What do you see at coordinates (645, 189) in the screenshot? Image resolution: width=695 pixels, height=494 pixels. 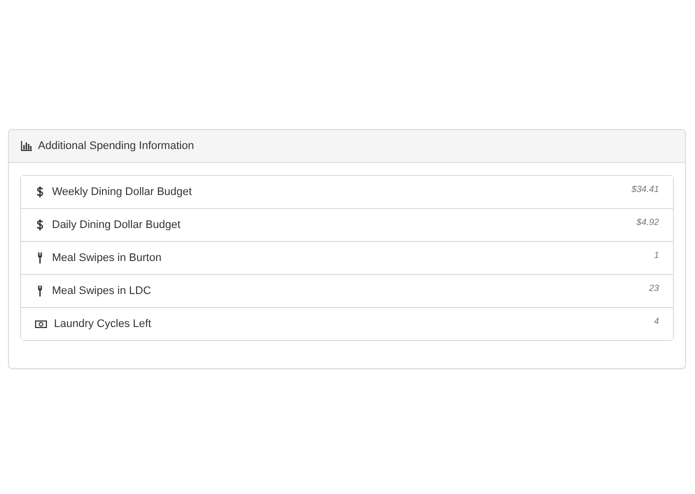 I see `item-value: $34.41` at bounding box center [645, 189].